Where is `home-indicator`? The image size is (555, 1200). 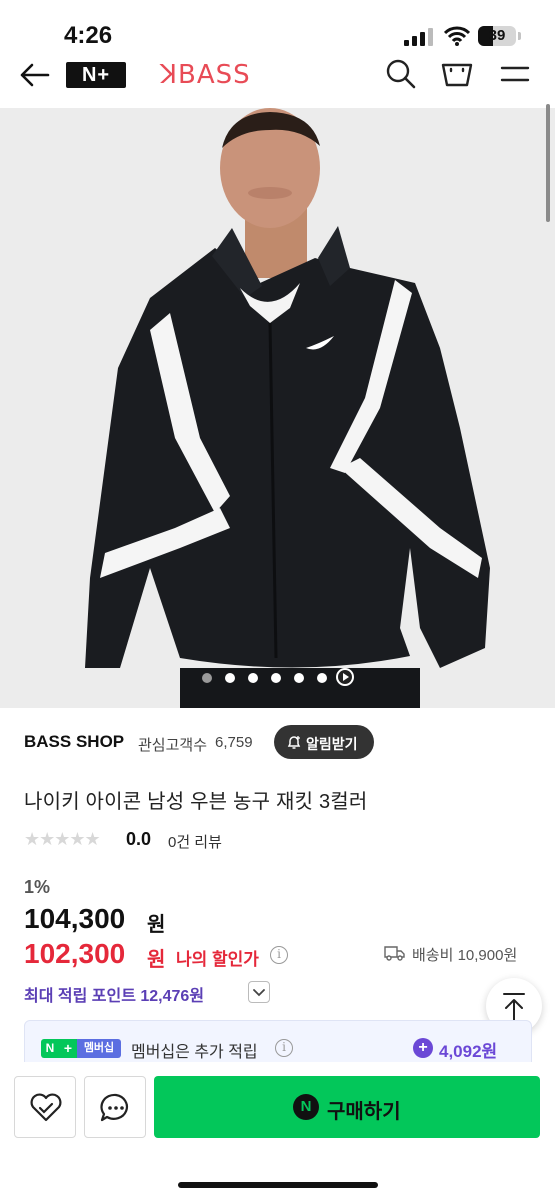 home-indicator is located at coordinates (278, 1185).